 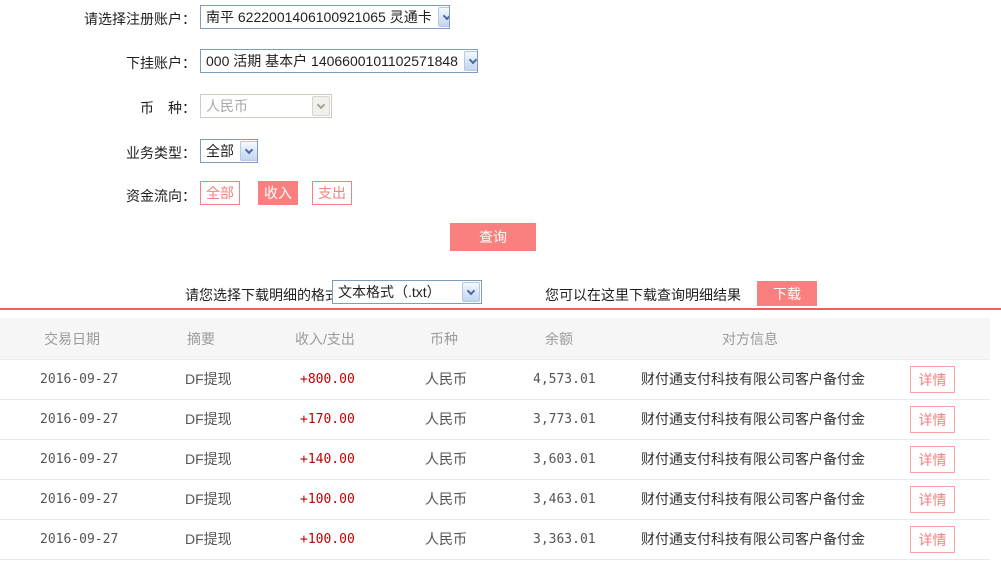 I want to click on cell-balance: 4,573.01, so click(x=564, y=379).